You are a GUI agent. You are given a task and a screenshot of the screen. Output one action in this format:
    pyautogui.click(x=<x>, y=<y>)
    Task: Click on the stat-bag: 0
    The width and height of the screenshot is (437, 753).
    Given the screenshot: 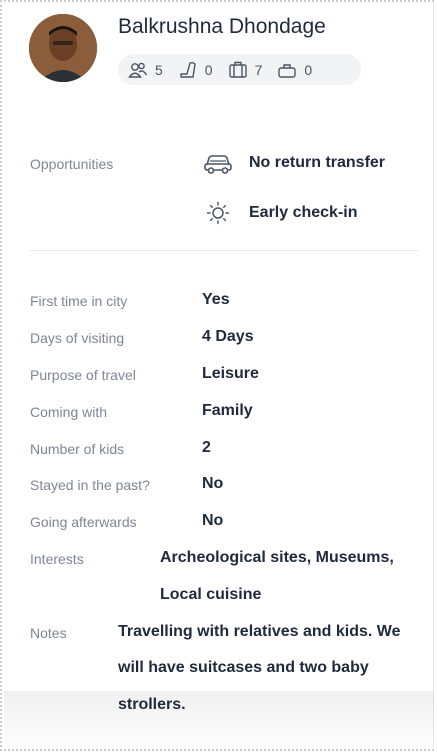 What is the action you would take?
    pyautogui.click(x=294, y=70)
    